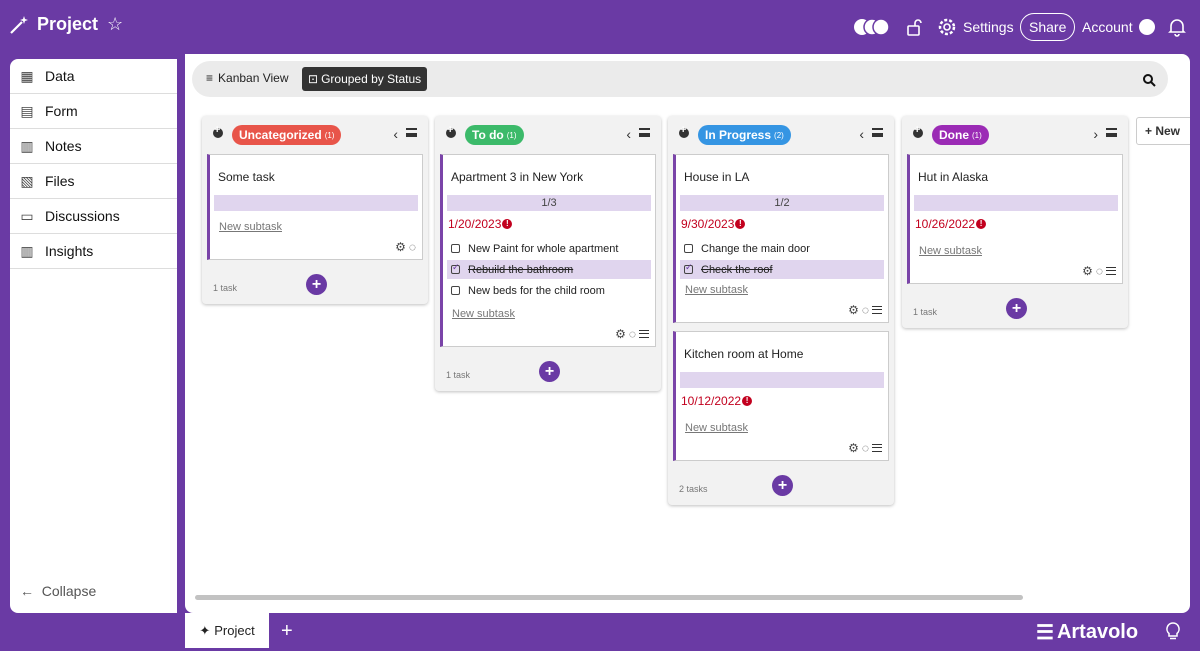 This screenshot has height=651, width=1200. Describe the element at coordinates (784, 401) in the screenshot. I see `due-date: 10/12/2022!` at that location.